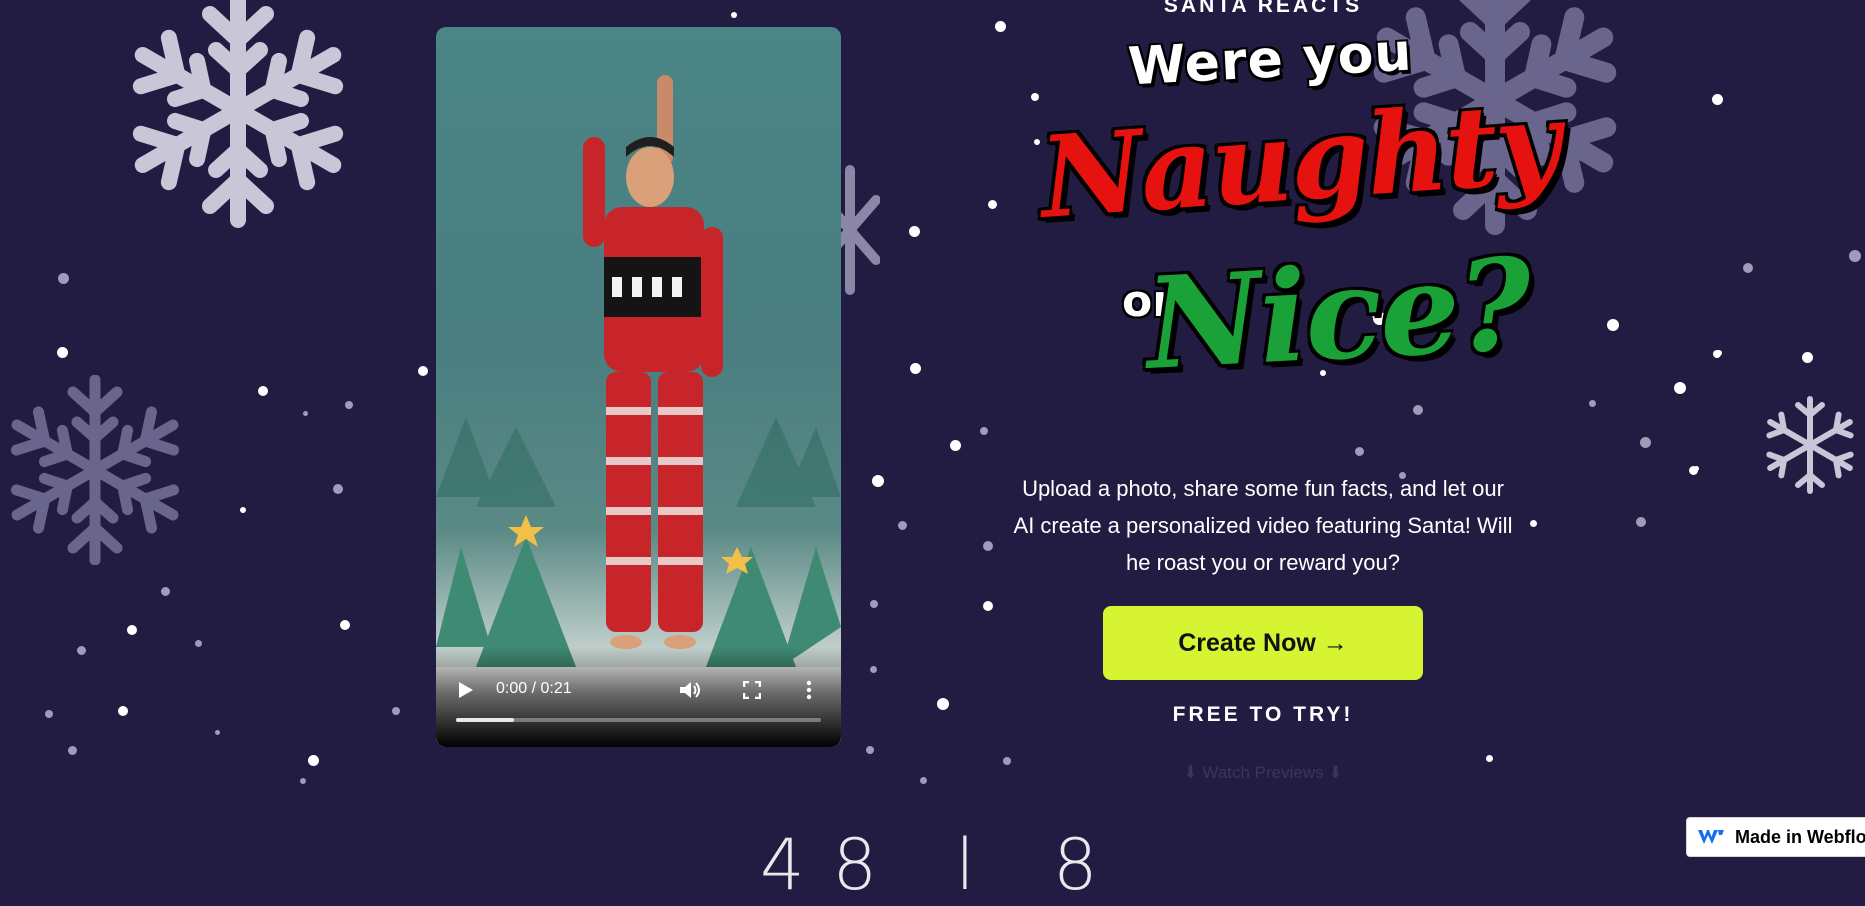  I want to click on eyebrow-label: SANTA REACTS, so click(1263, 8).